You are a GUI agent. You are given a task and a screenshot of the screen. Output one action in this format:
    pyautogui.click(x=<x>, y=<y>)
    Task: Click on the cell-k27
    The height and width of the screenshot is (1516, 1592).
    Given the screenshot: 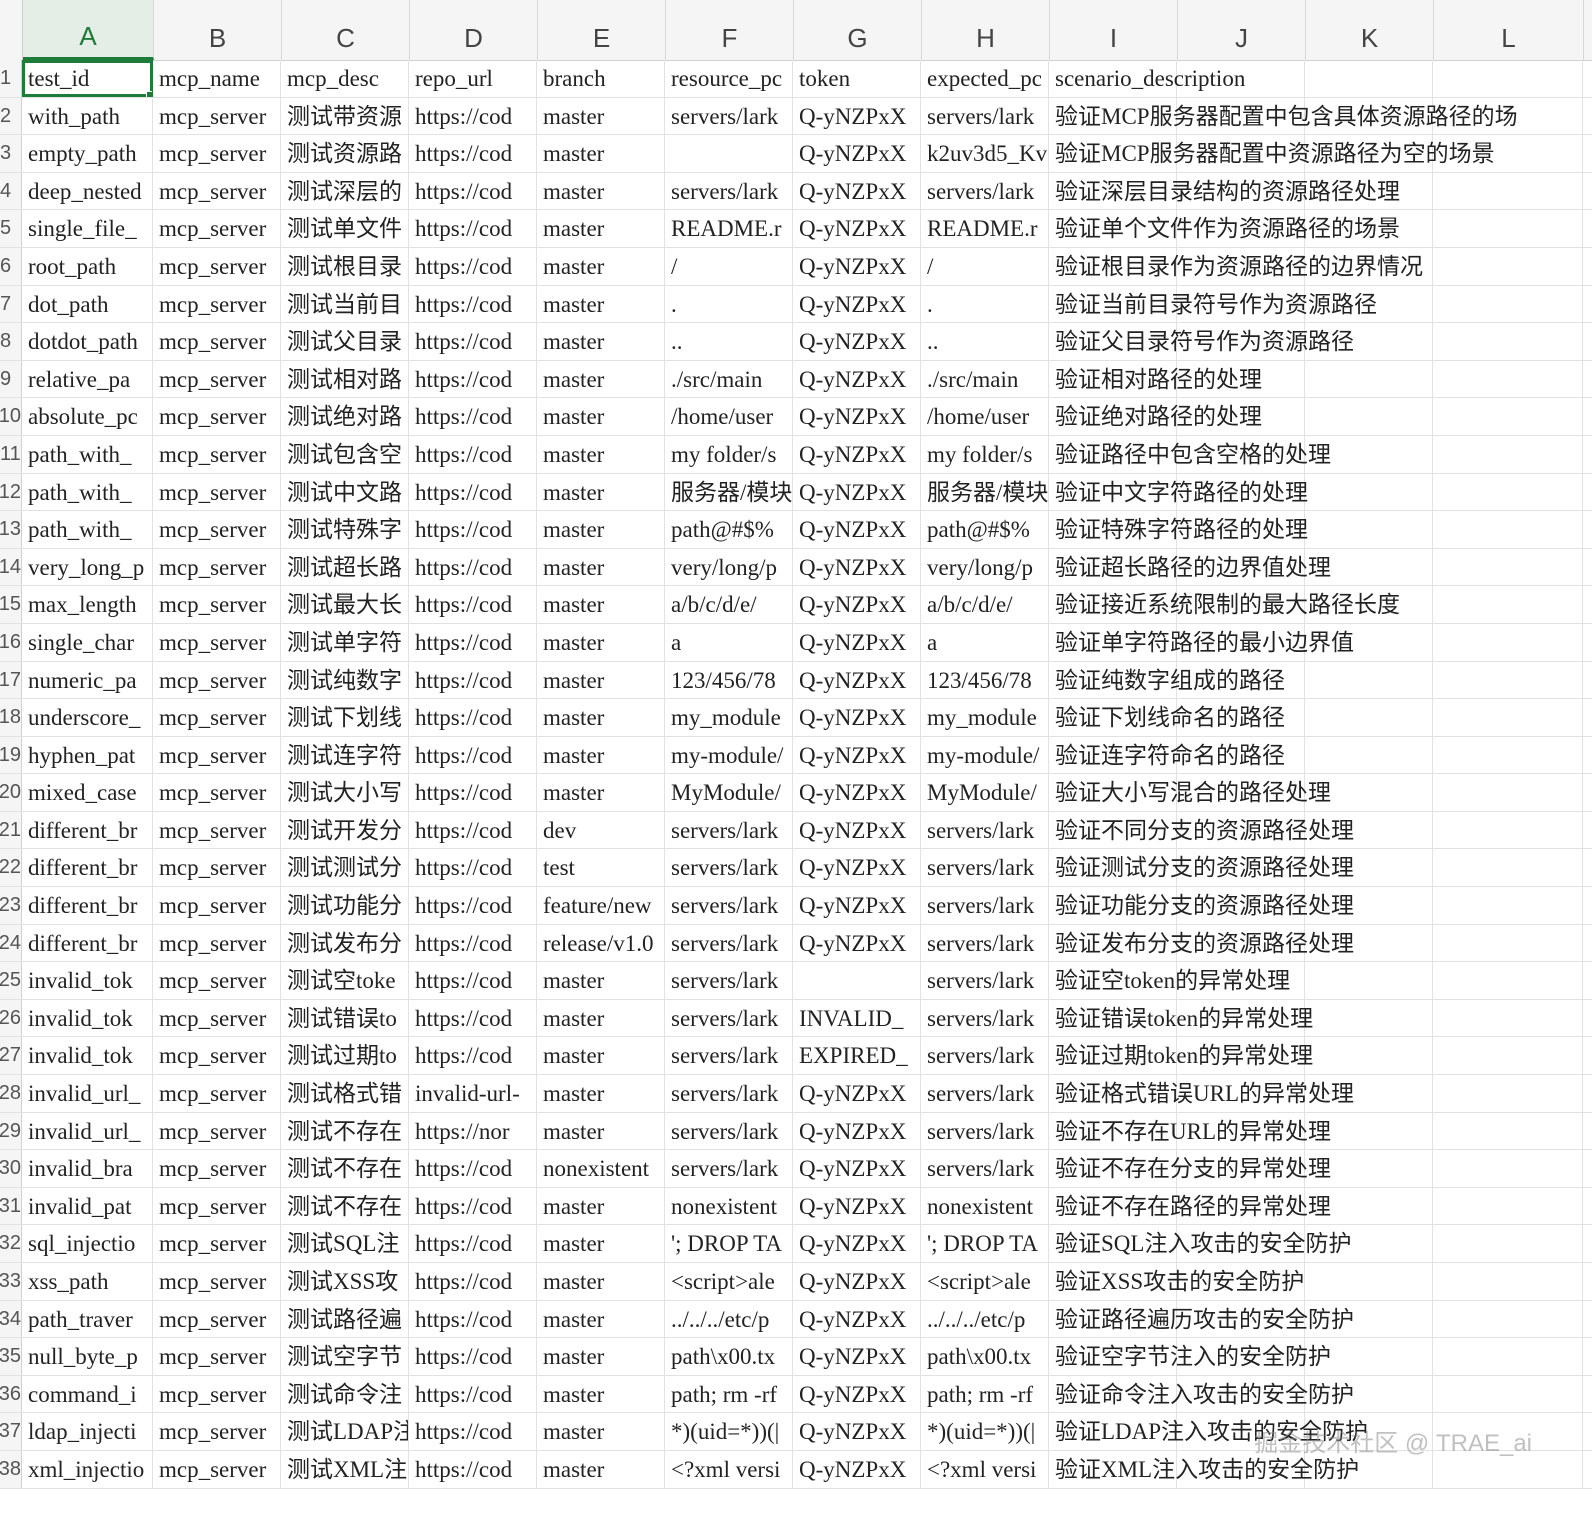 What is the action you would take?
    pyautogui.click(x=1369, y=1056)
    